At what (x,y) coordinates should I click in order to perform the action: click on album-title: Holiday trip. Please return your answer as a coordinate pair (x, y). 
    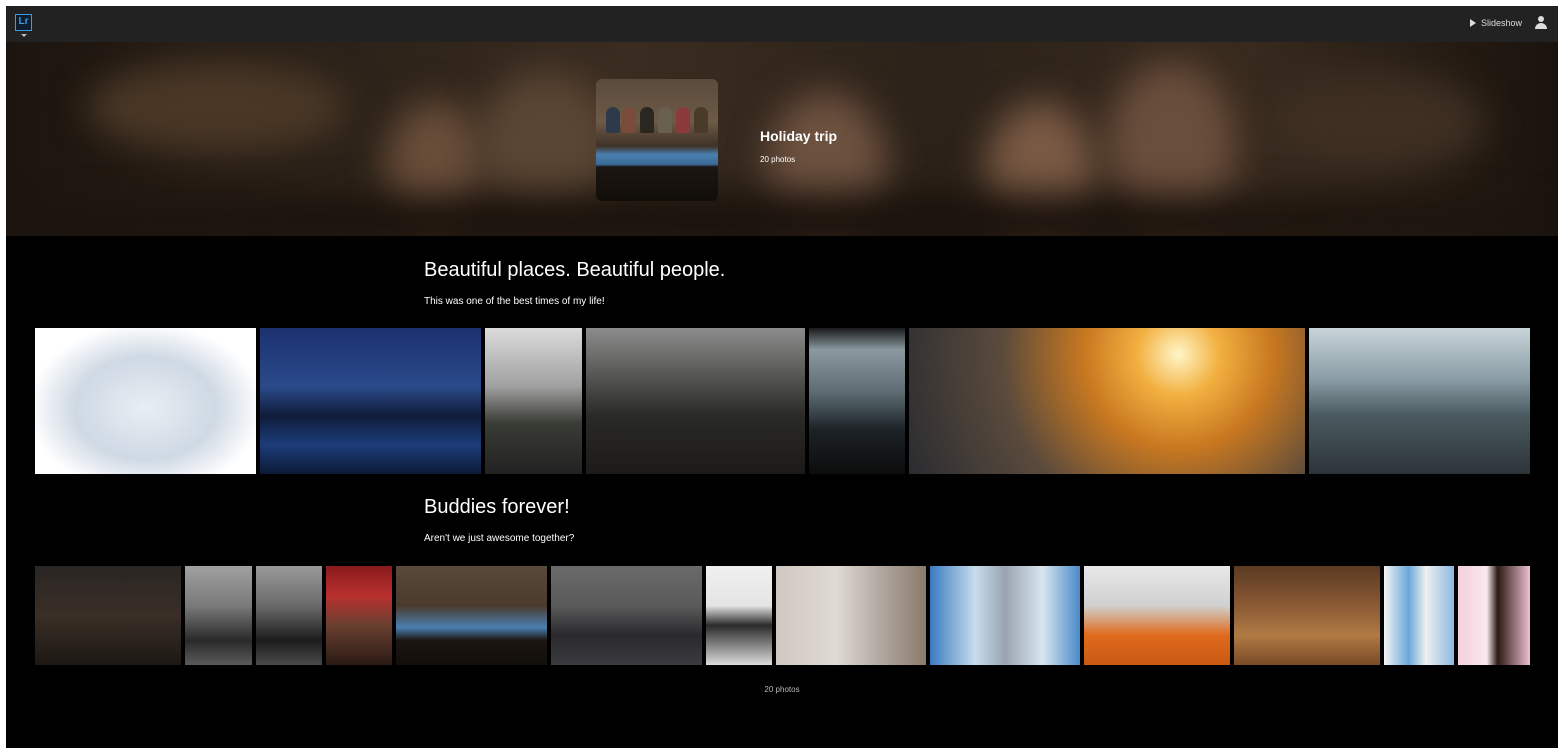
    Looking at the image, I should click on (799, 136).